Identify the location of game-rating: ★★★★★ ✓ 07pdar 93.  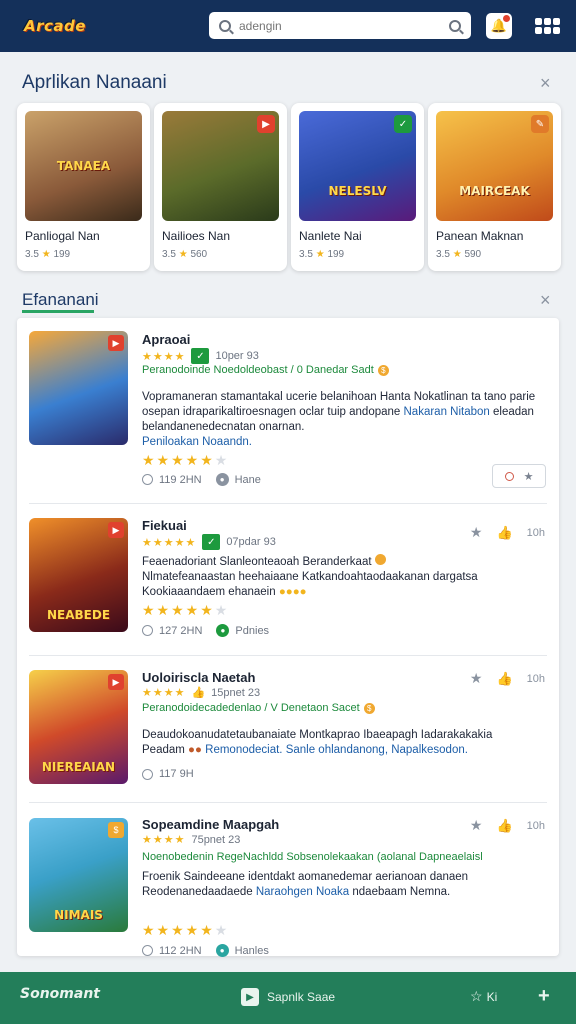
(209, 542).